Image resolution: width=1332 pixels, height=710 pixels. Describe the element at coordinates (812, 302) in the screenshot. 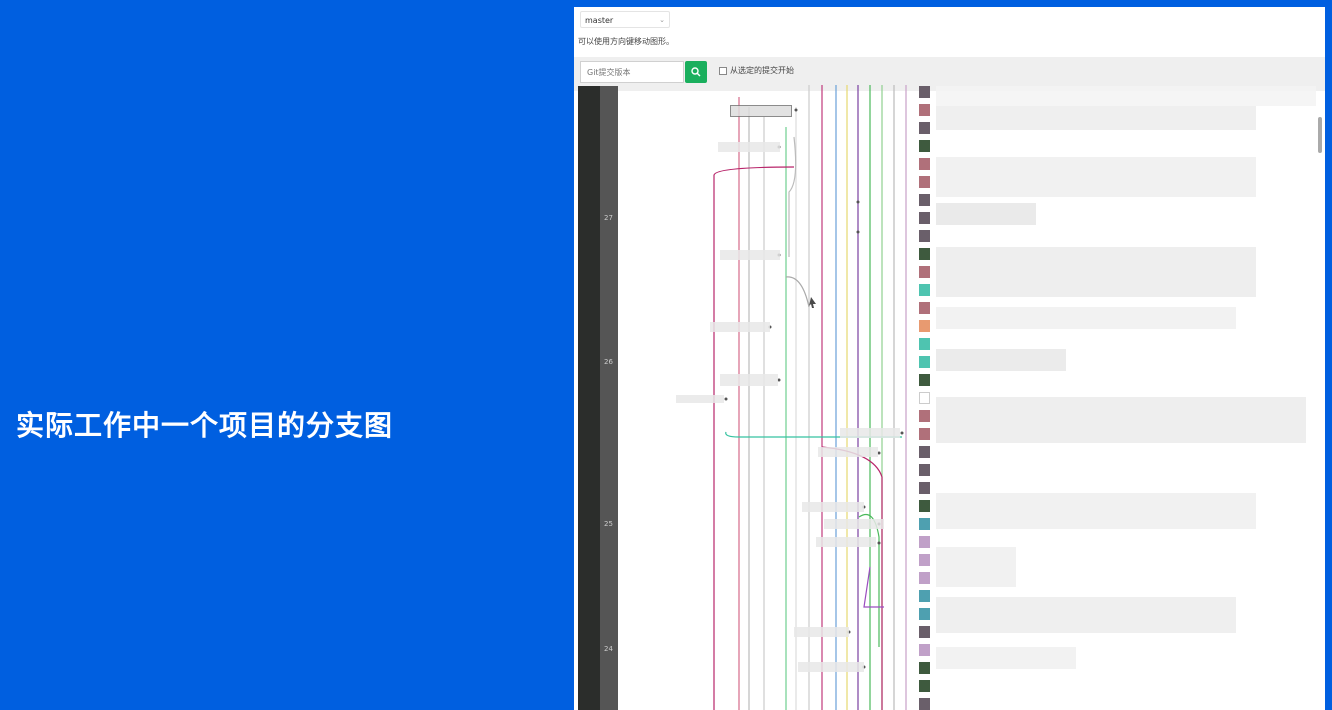

I see `mouse-cursor-icon` at that location.